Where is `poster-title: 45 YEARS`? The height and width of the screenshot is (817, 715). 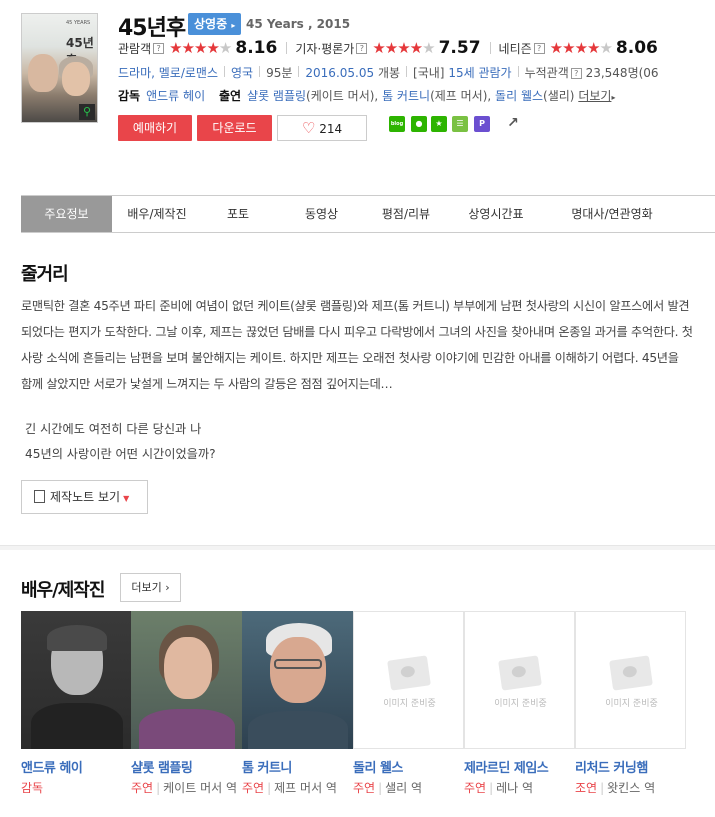 poster-title: 45 YEARS is located at coordinates (78, 23).